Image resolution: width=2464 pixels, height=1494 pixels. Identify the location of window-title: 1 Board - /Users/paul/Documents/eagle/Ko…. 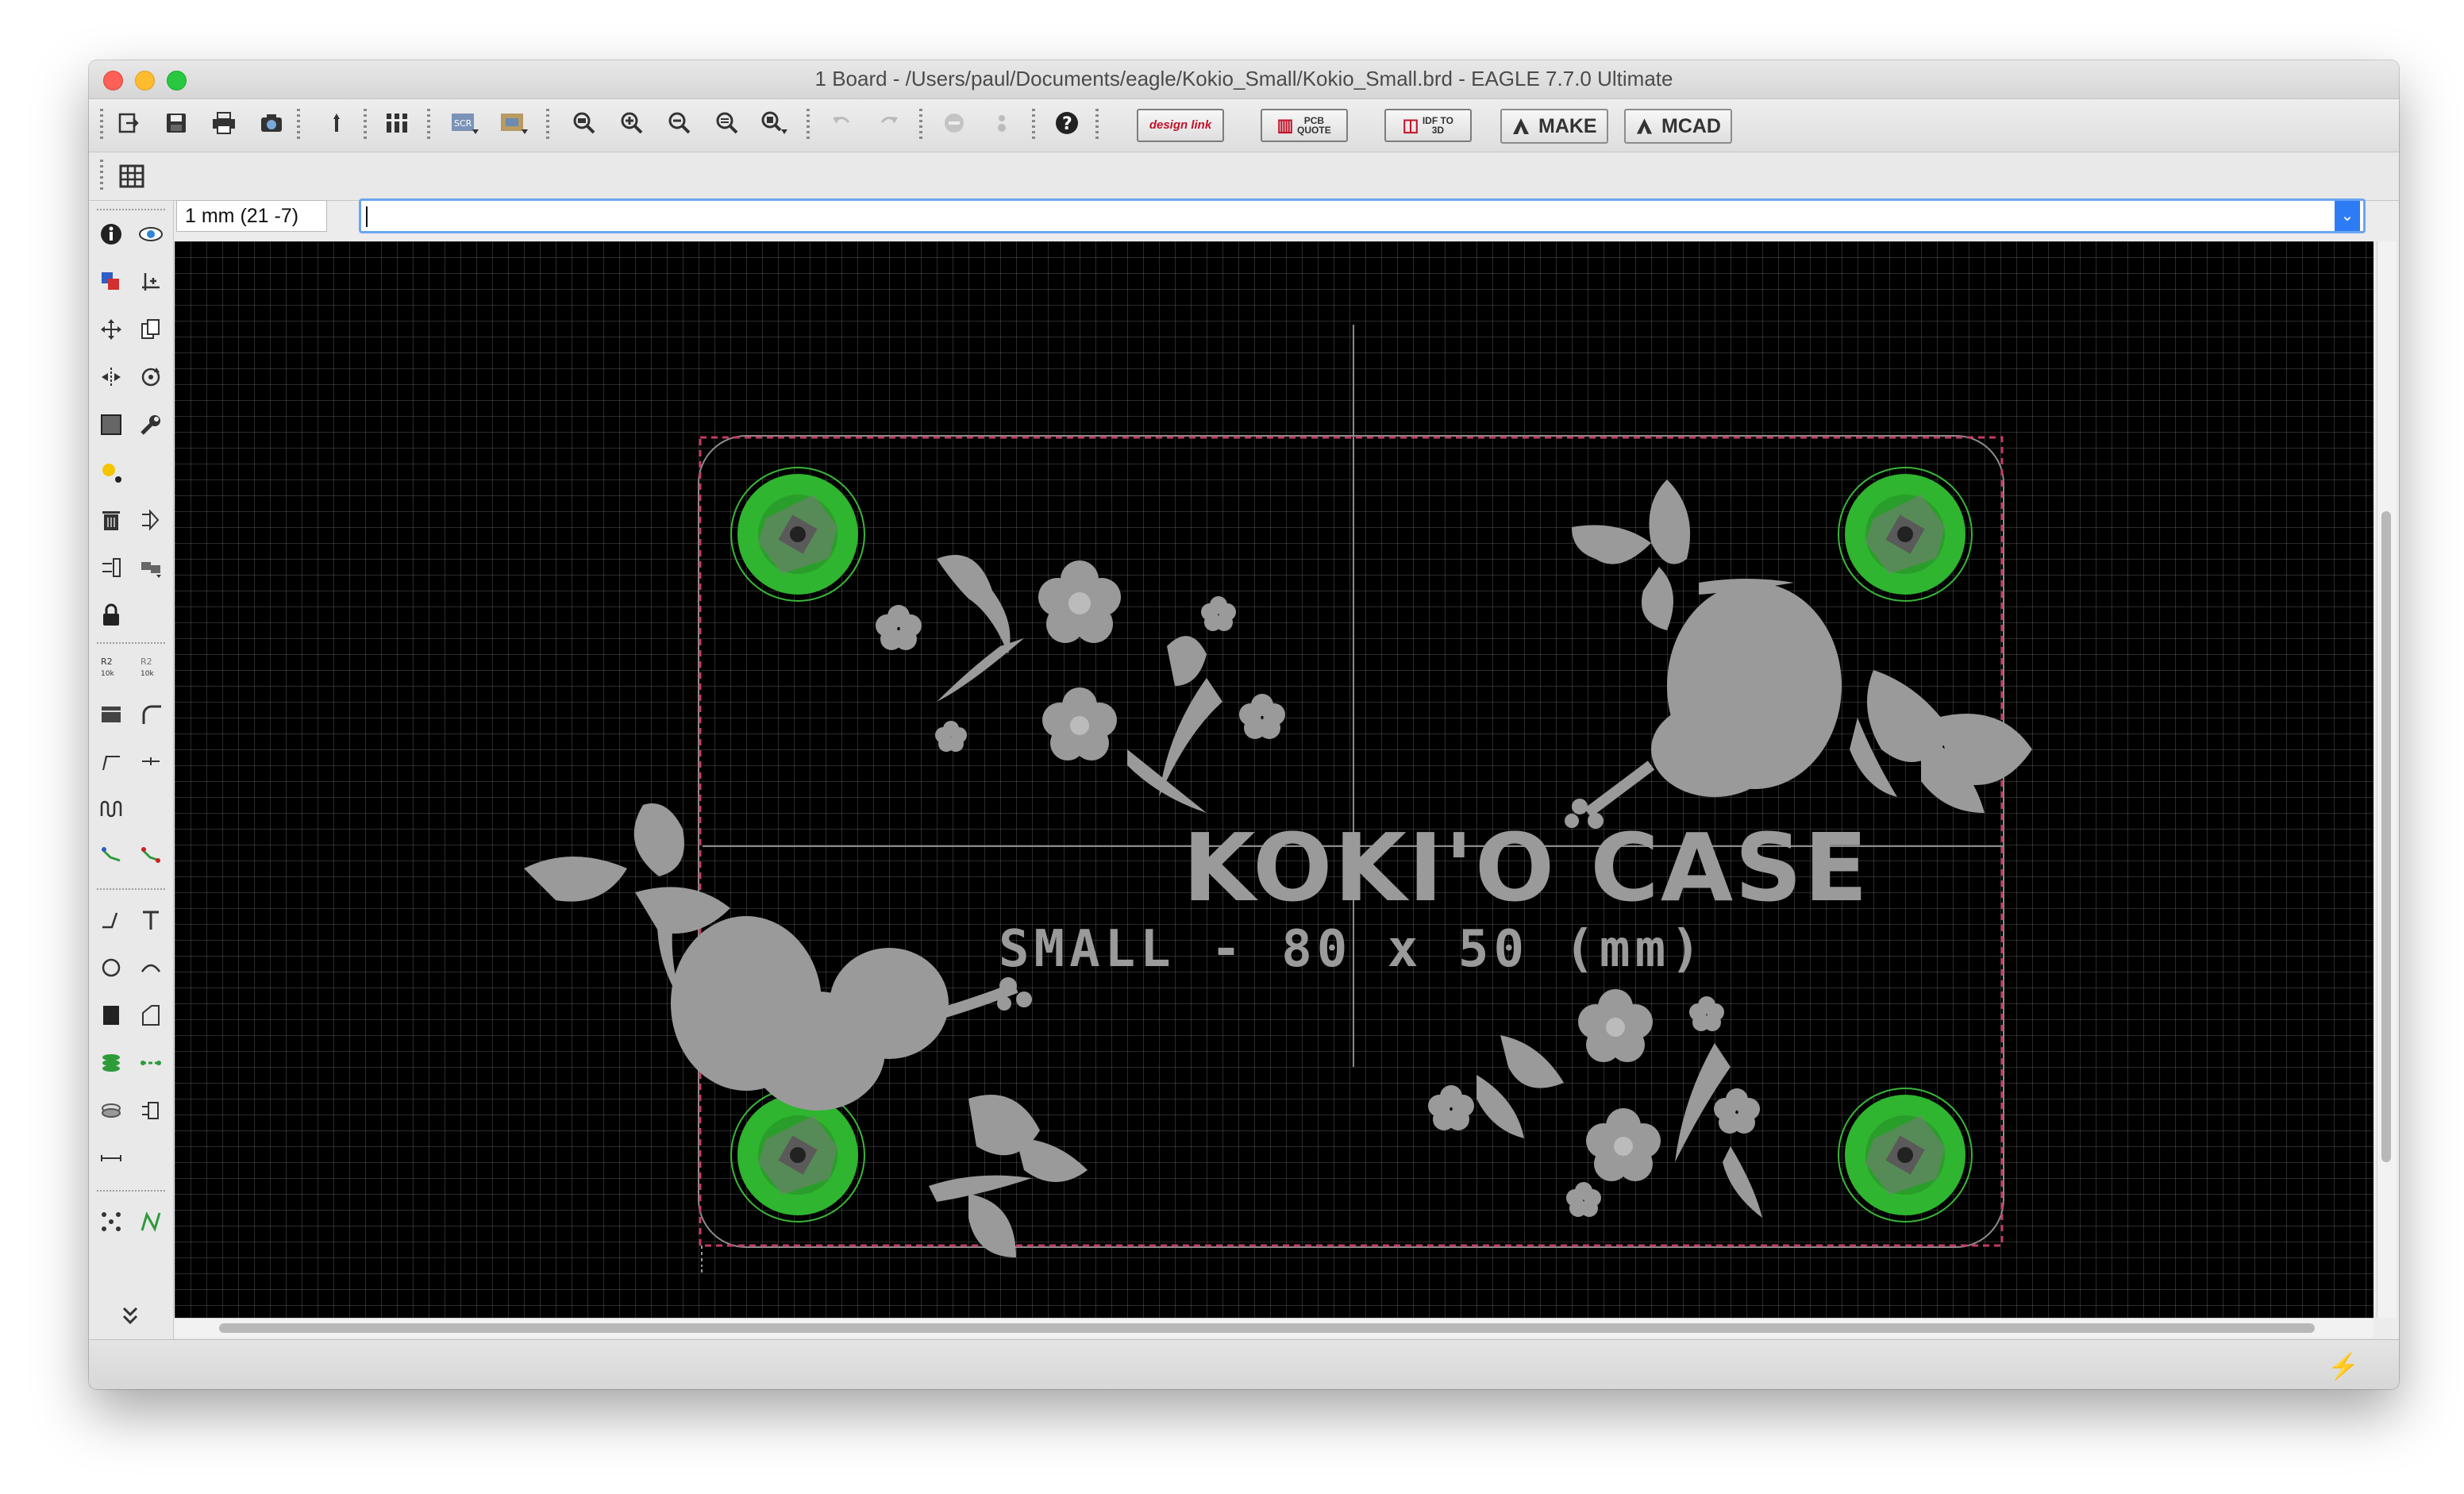
(1243, 78).